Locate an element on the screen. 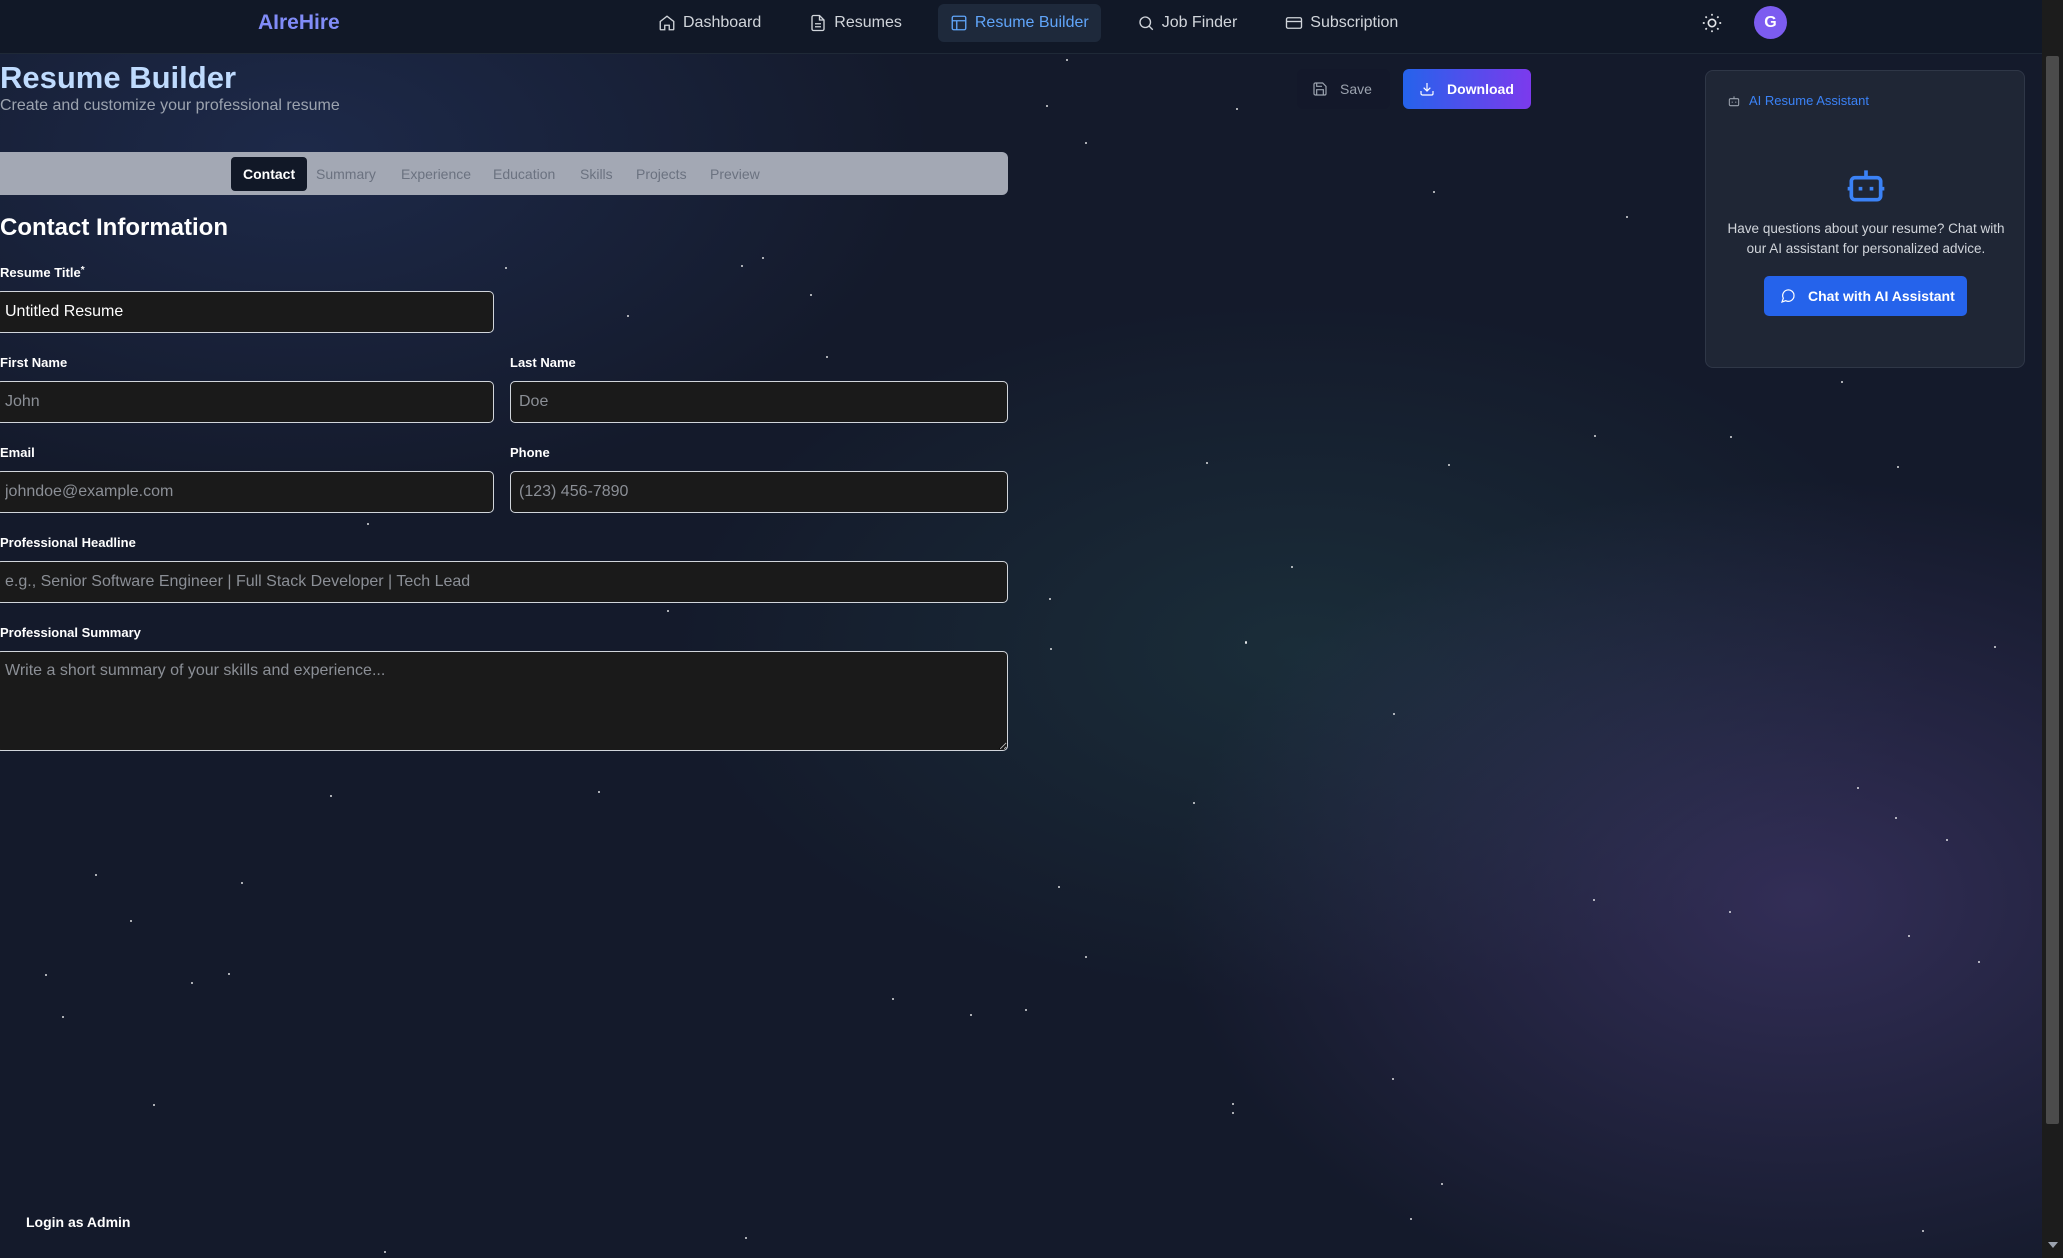  save-button: Save is located at coordinates (1343, 89).